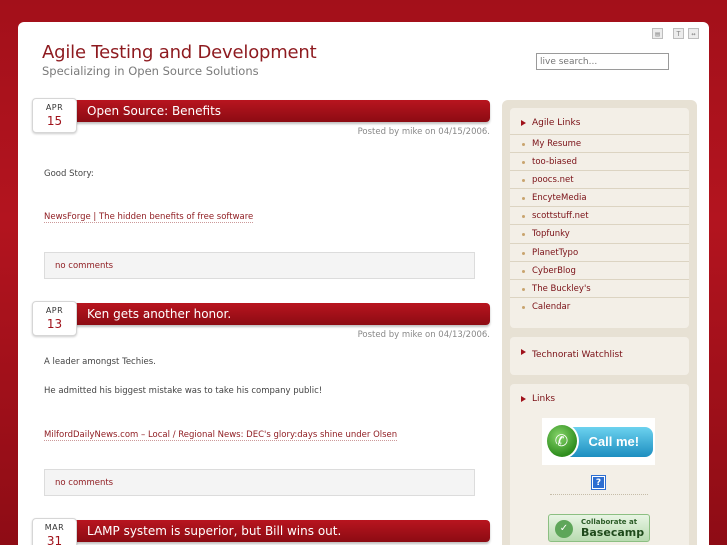 This screenshot has width=727, height=545. I want to click on expand-icon: ↔, so click(693, 33).